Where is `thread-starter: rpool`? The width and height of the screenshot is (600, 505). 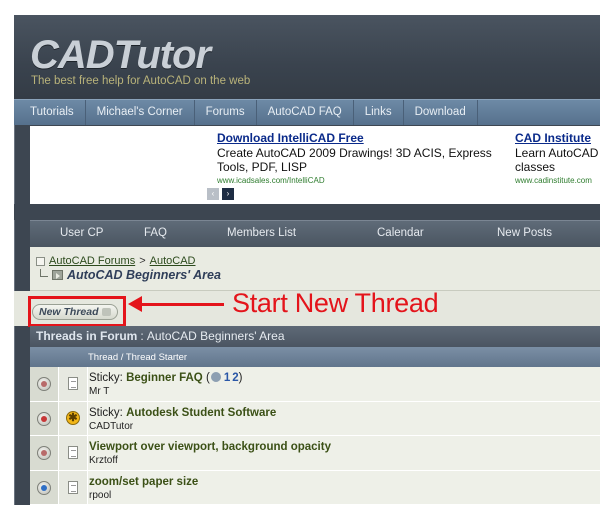
thread-starter: rpool is located at coordinates (344, 495).